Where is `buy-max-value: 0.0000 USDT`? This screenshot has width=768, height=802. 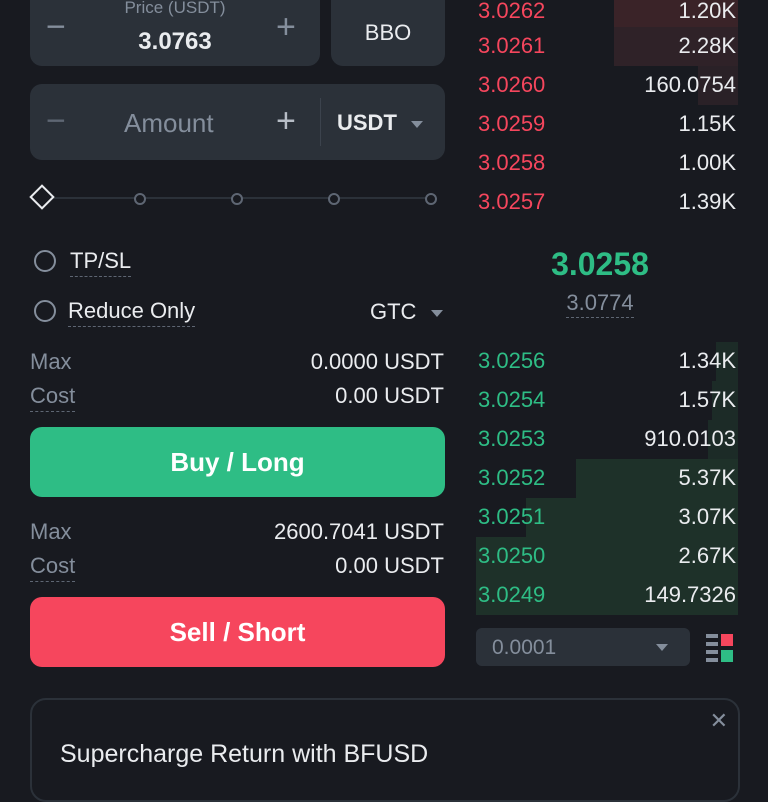 buy-max-value: 0.0000 USDT is located at coordinates (377, 361).